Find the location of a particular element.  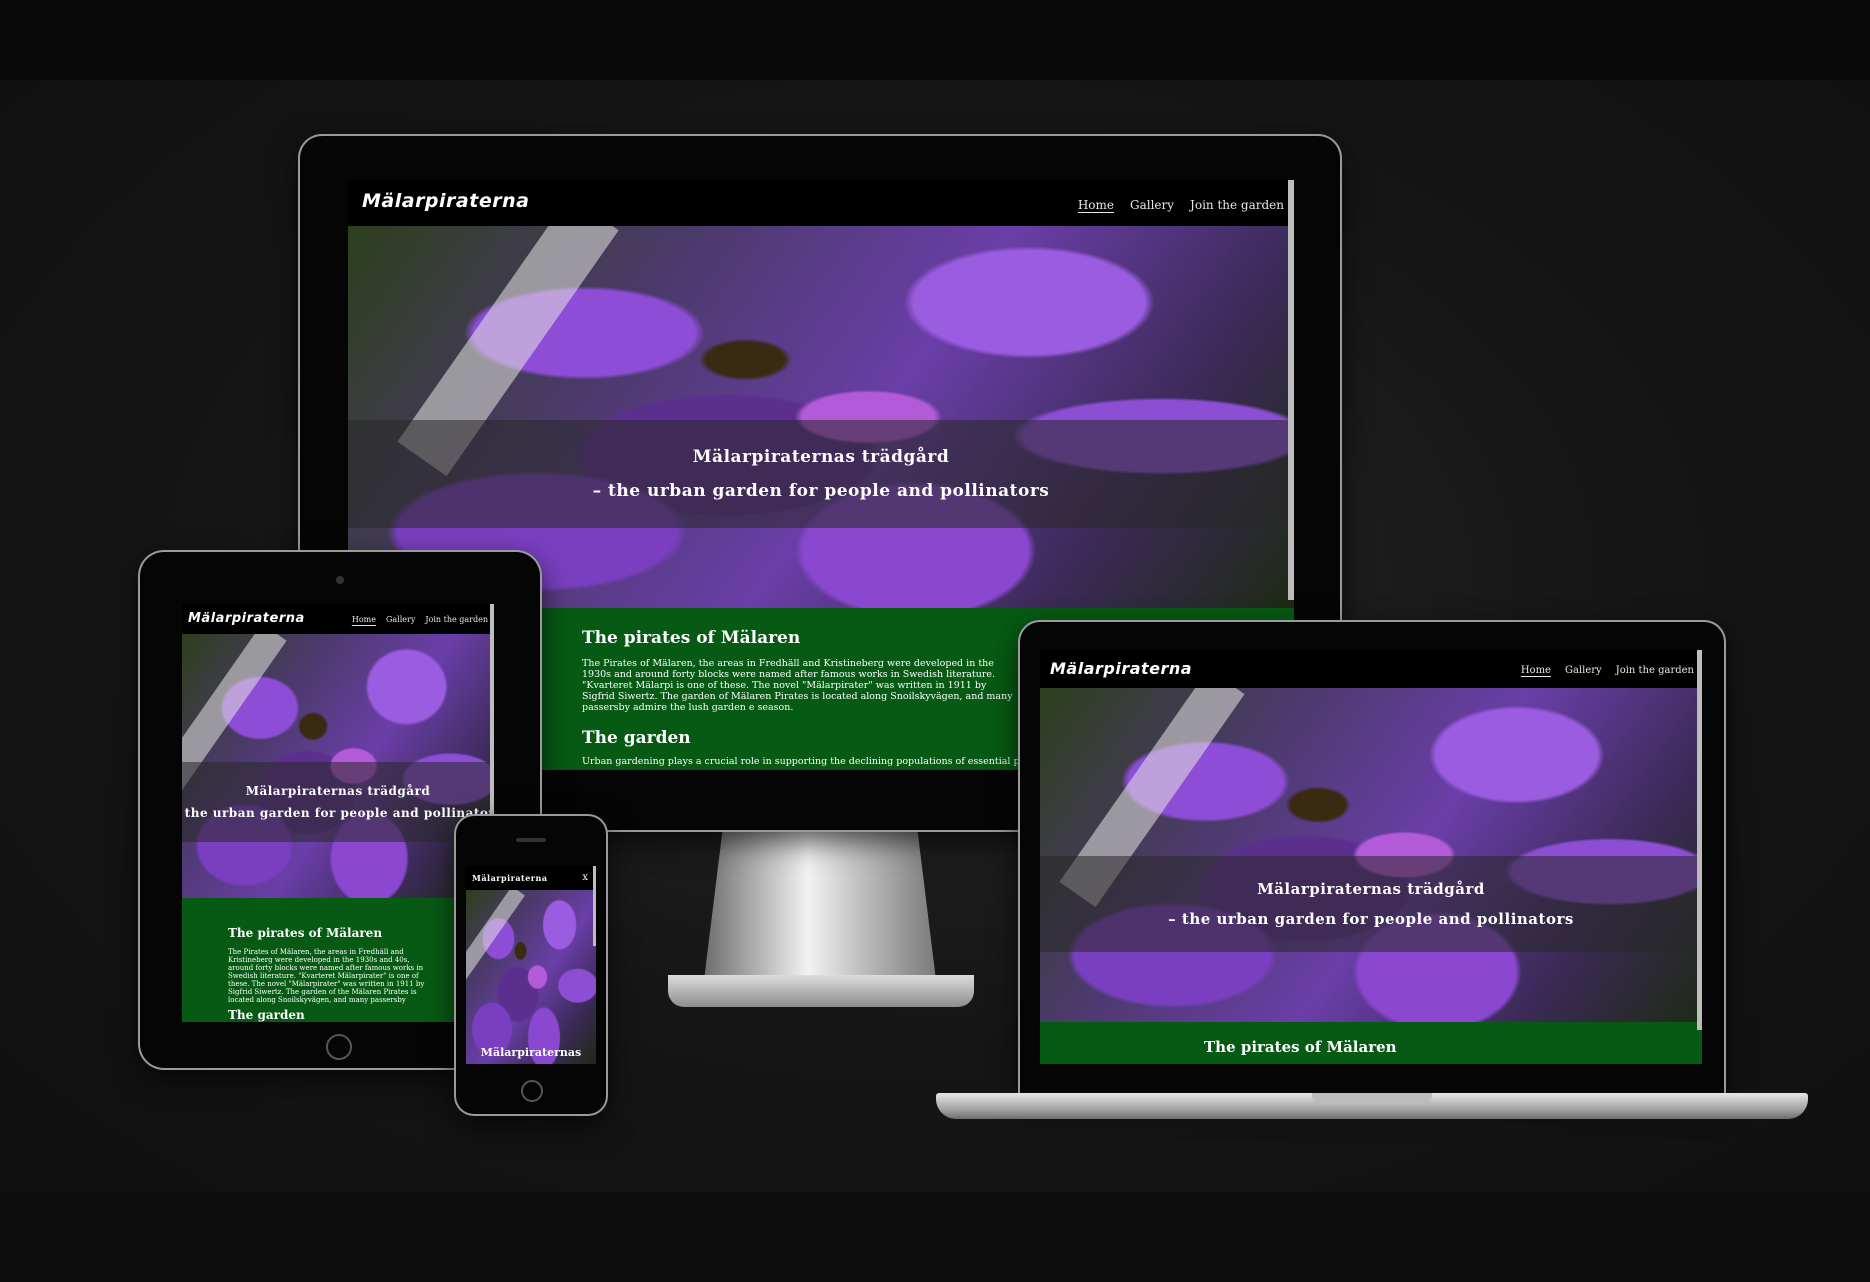

laptop-hero-title: Mälarpiraternas trädgård is located at coordinates (1371, 889).